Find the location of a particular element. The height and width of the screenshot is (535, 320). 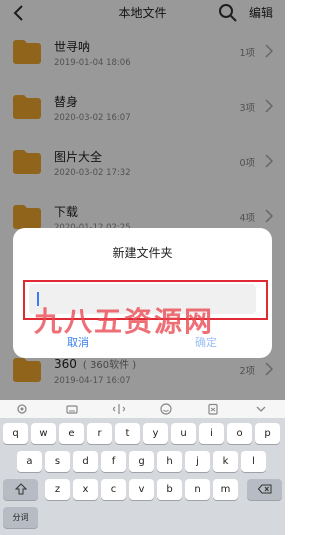

shift-key is located at coordinates (20, 489).